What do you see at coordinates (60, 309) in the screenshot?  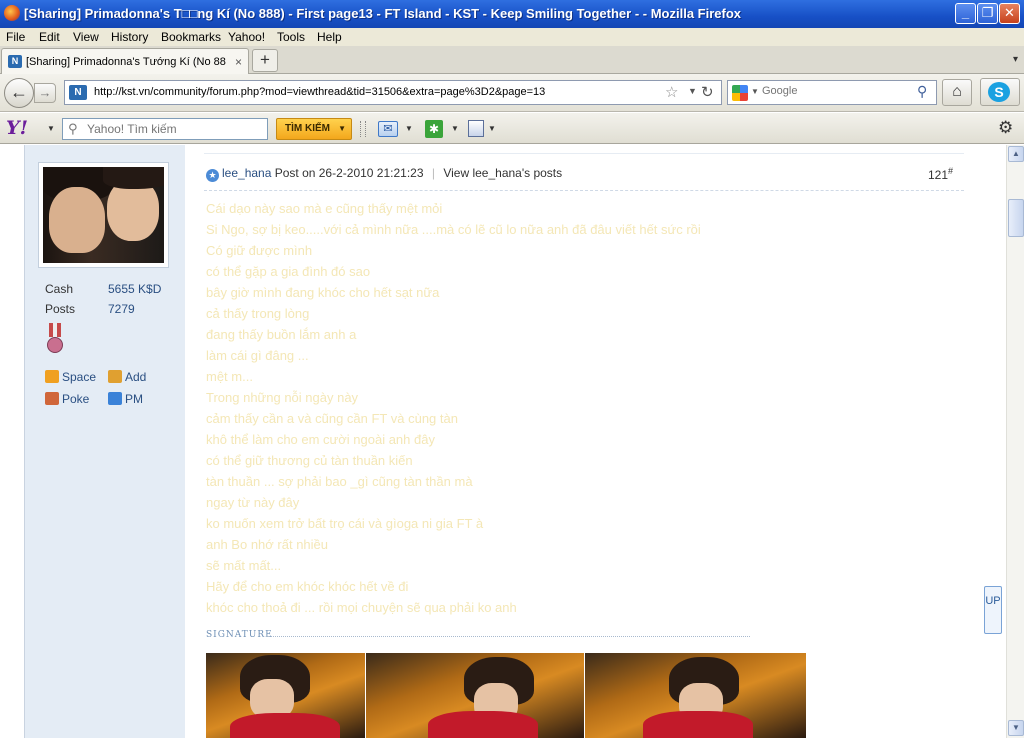 I see `posts-label: Posts` at bounding box center [60, 309].